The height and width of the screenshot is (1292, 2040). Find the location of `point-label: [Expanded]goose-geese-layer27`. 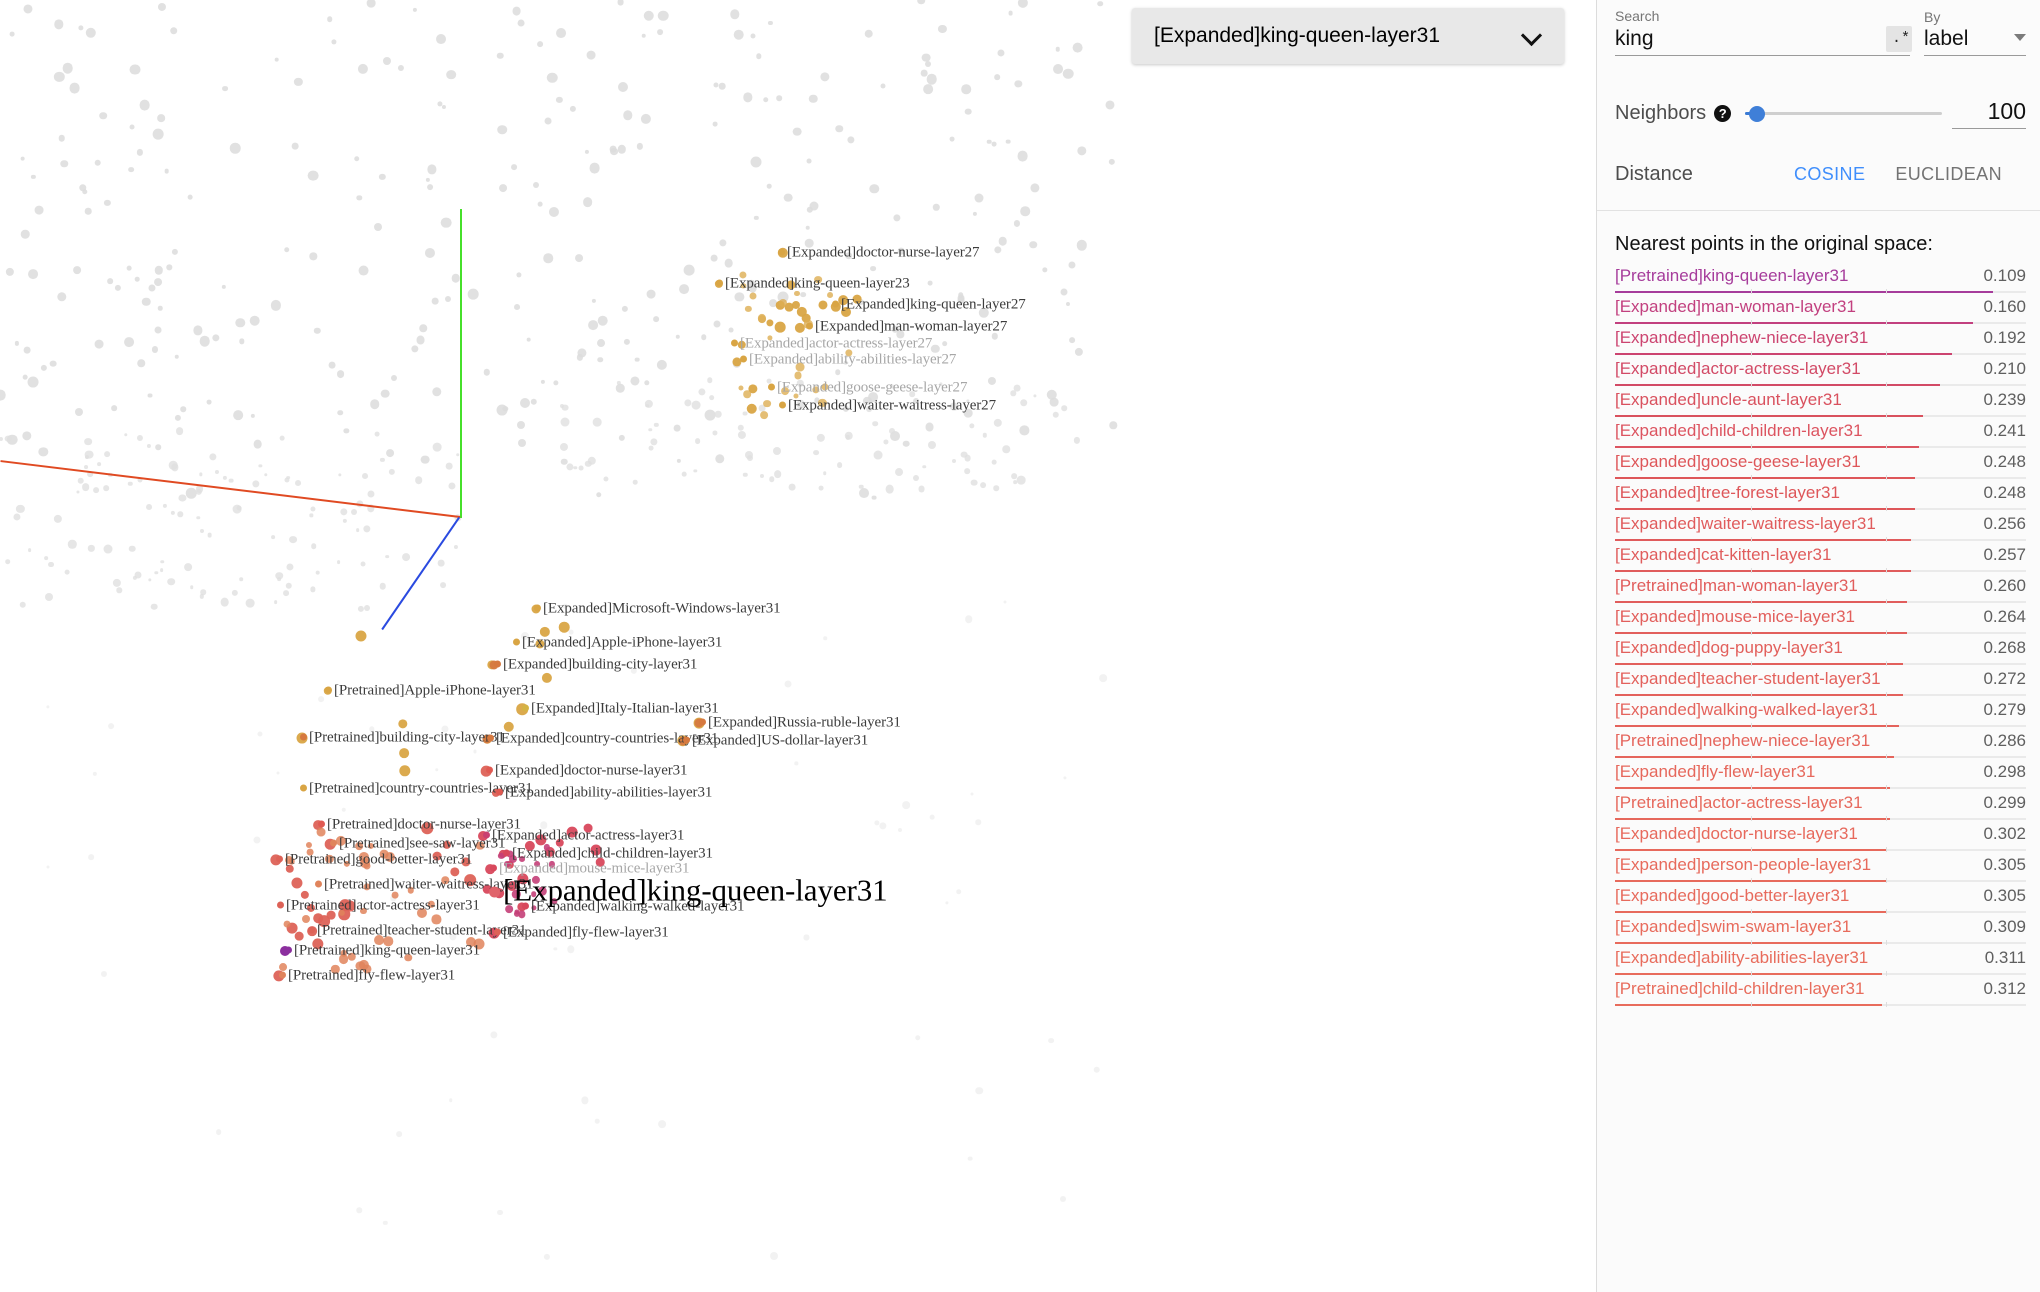

point-label: [Expanded]goose-geese-layer27 is located at coordinates (867, 388).